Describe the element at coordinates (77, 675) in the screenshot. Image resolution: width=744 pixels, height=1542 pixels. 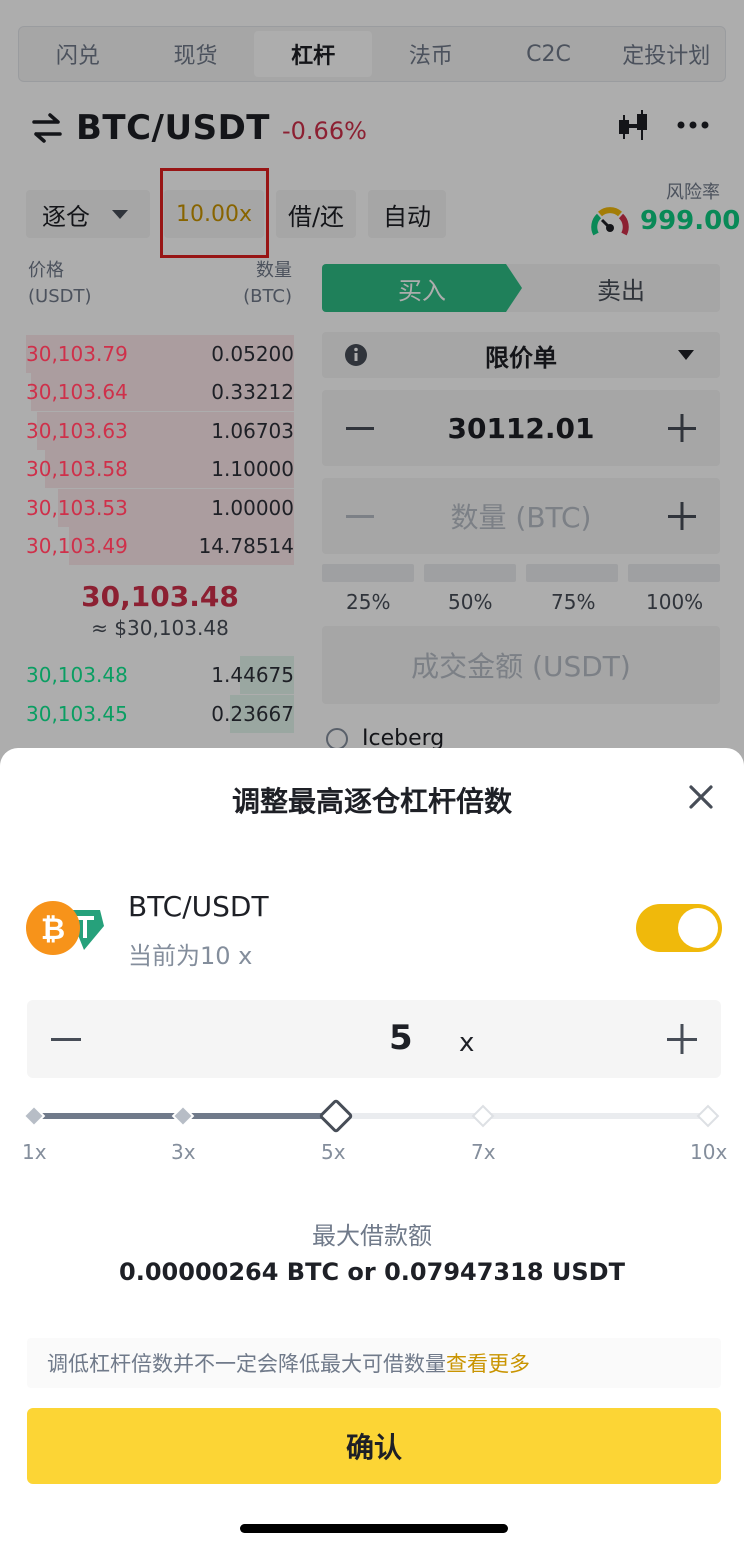
I see `bid-price: 30,103.48` at that location.